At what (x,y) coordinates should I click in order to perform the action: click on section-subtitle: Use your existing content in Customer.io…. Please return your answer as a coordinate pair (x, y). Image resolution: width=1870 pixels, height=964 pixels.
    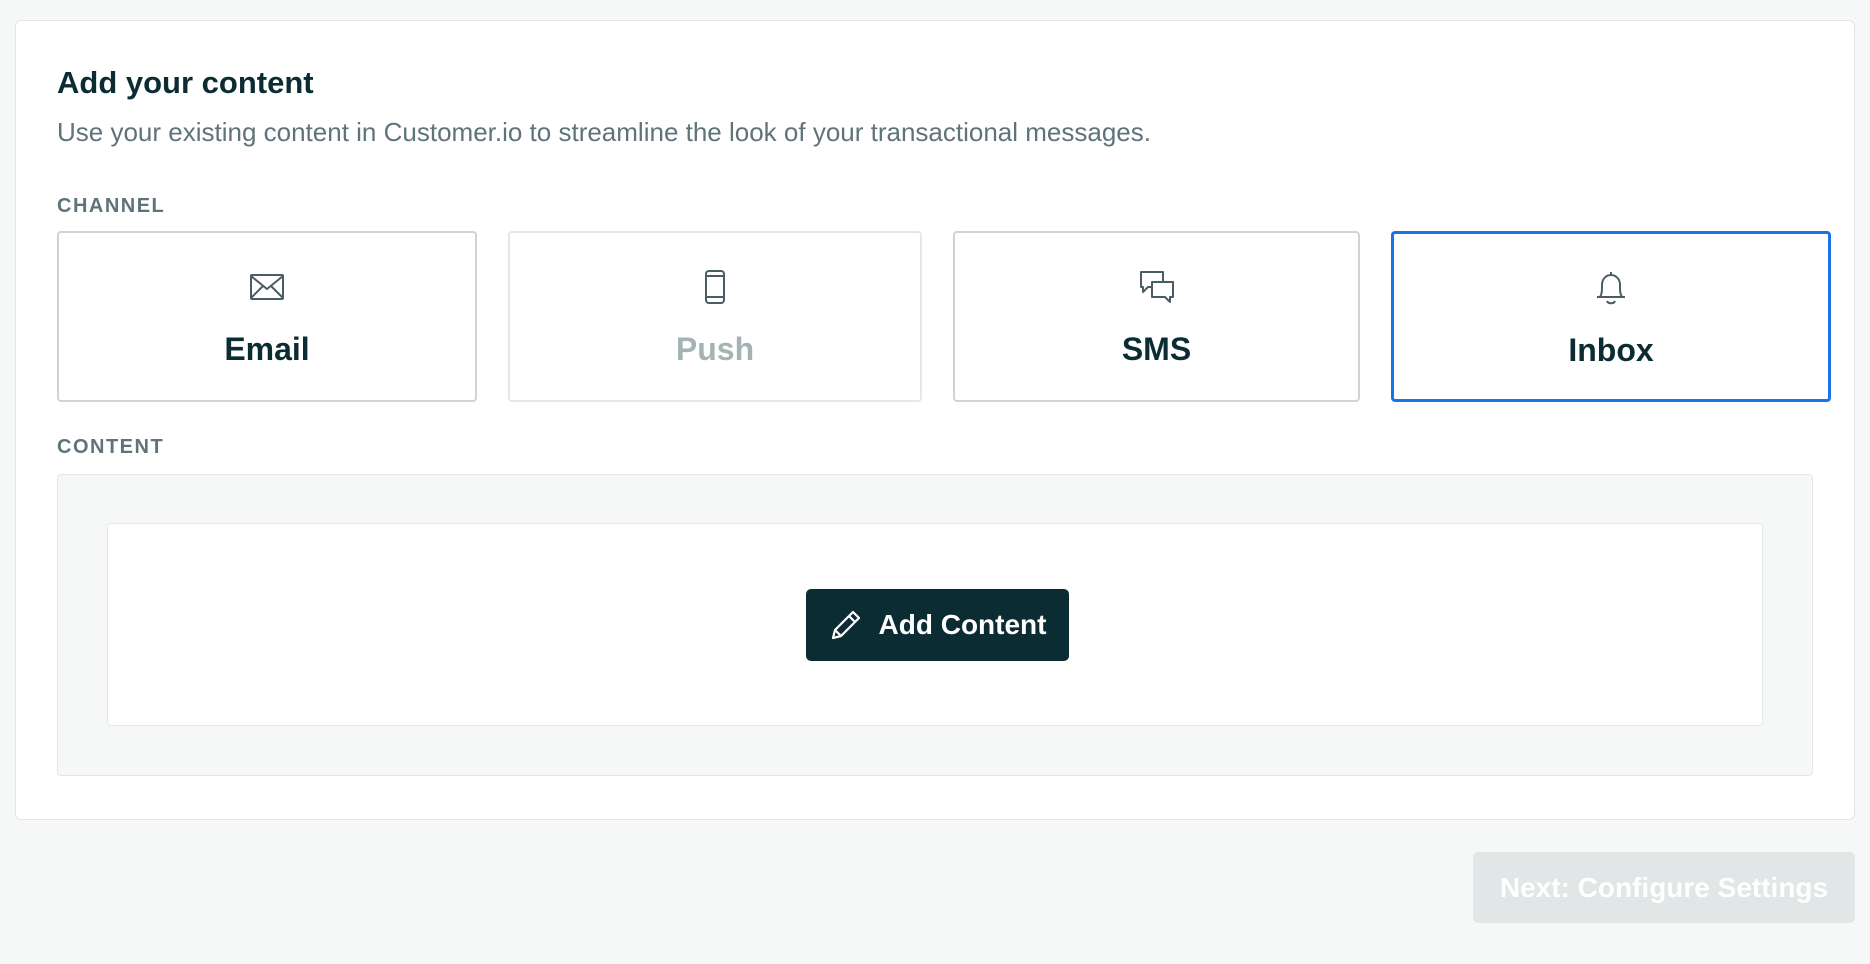
    Looking at the image, I should click on (604, 132).